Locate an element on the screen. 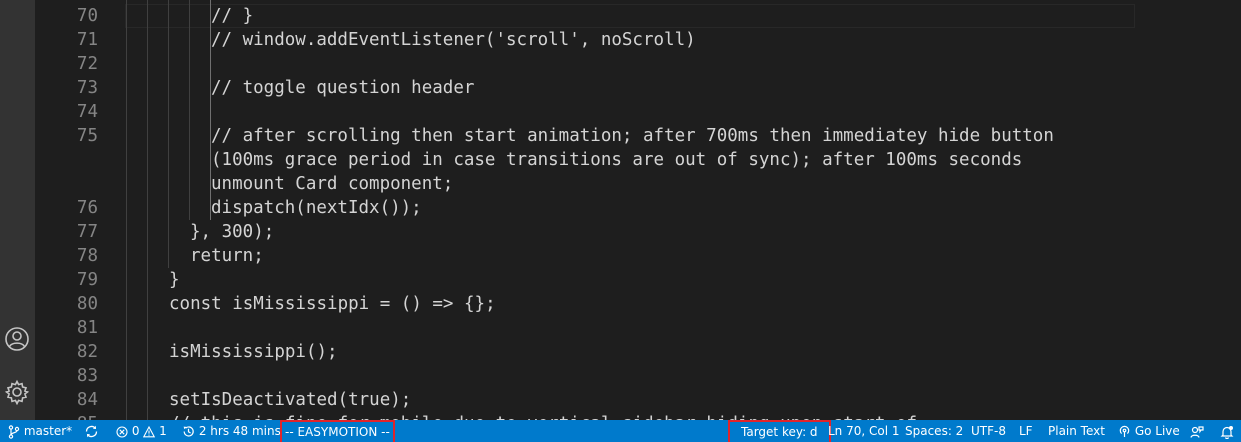 The height and width of the screenshot is (442, 1241). line-number: 85 is located at coordinates (66, 416).